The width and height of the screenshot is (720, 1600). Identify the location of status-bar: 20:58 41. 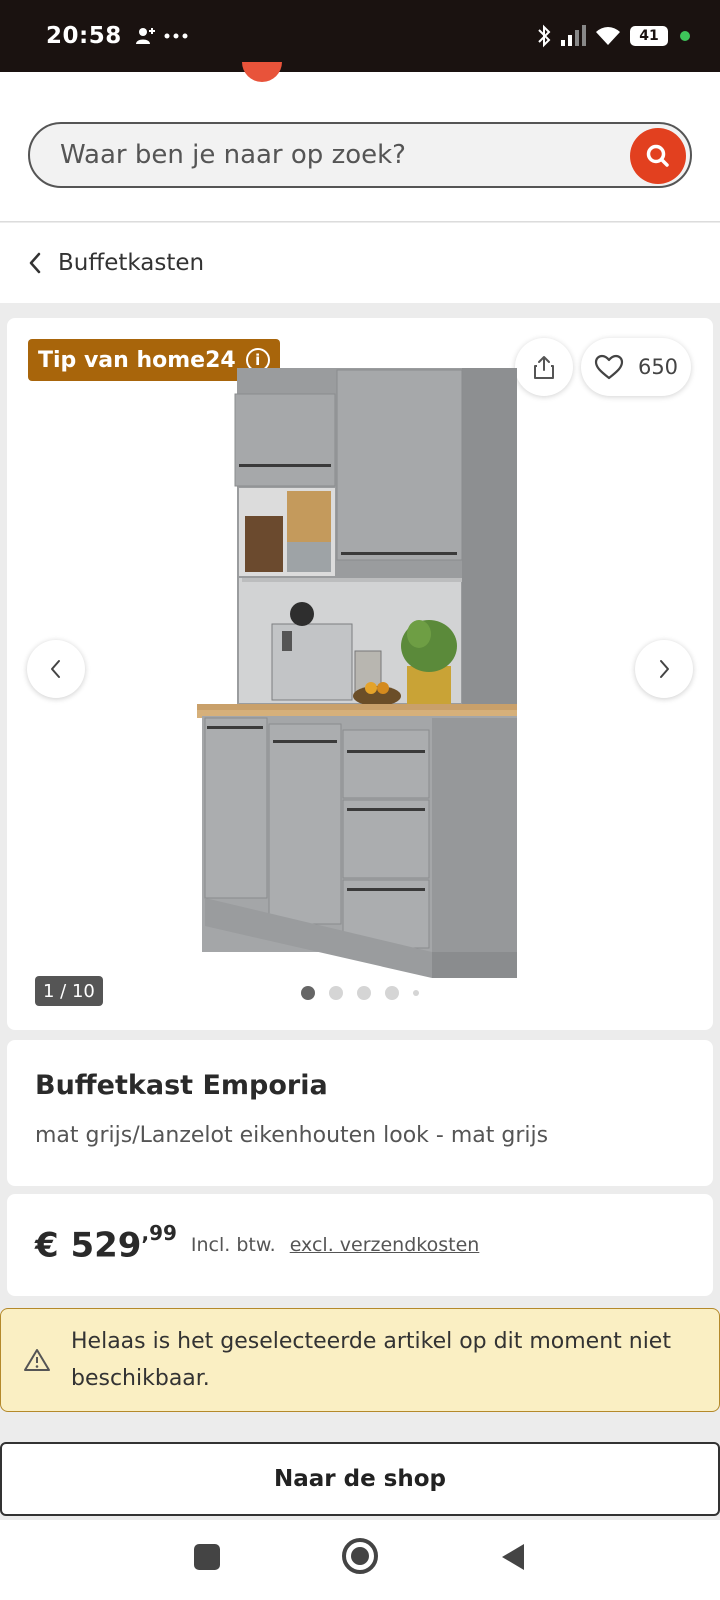
(360, 36).